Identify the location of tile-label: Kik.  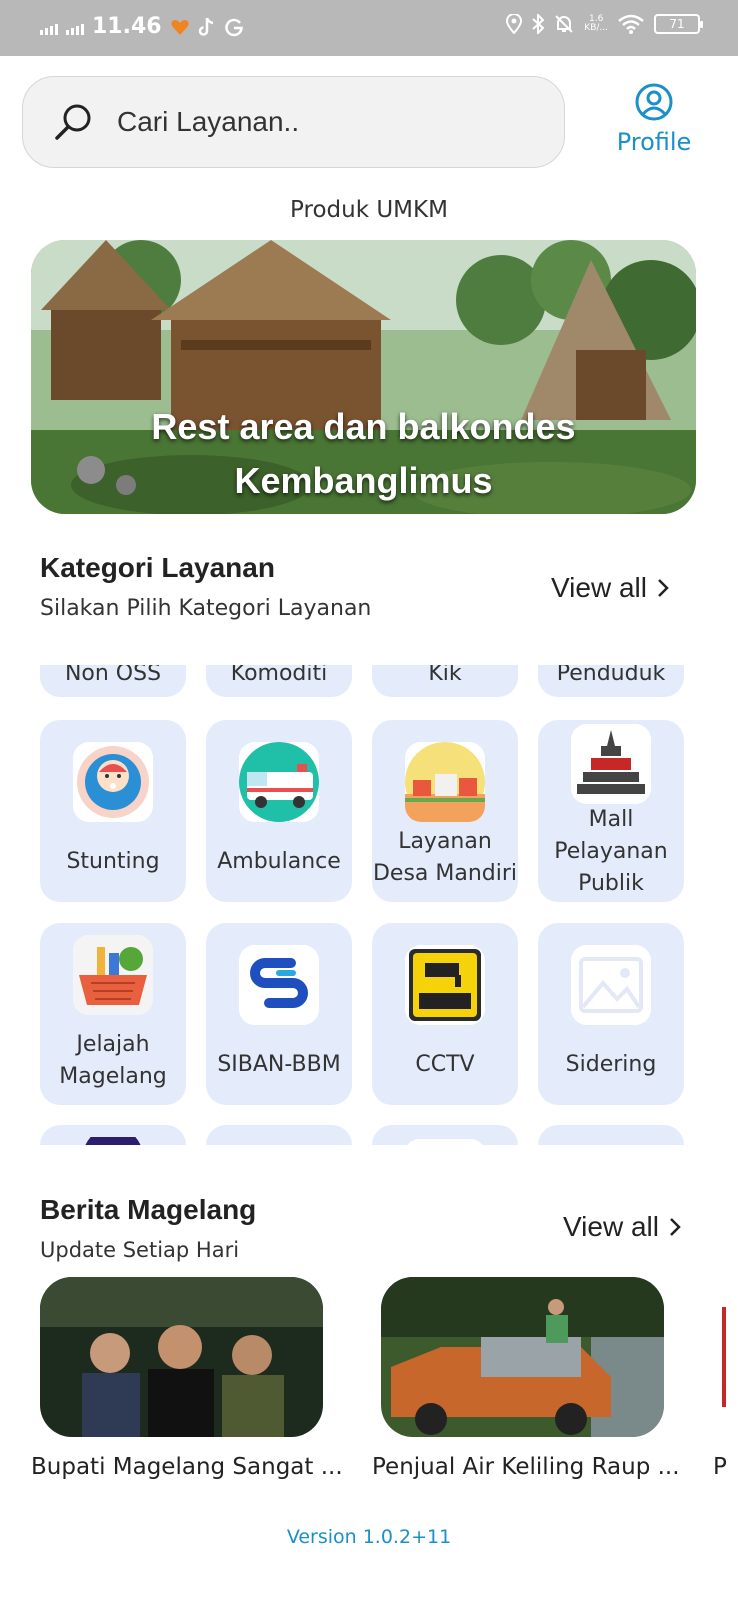
(445, 675).